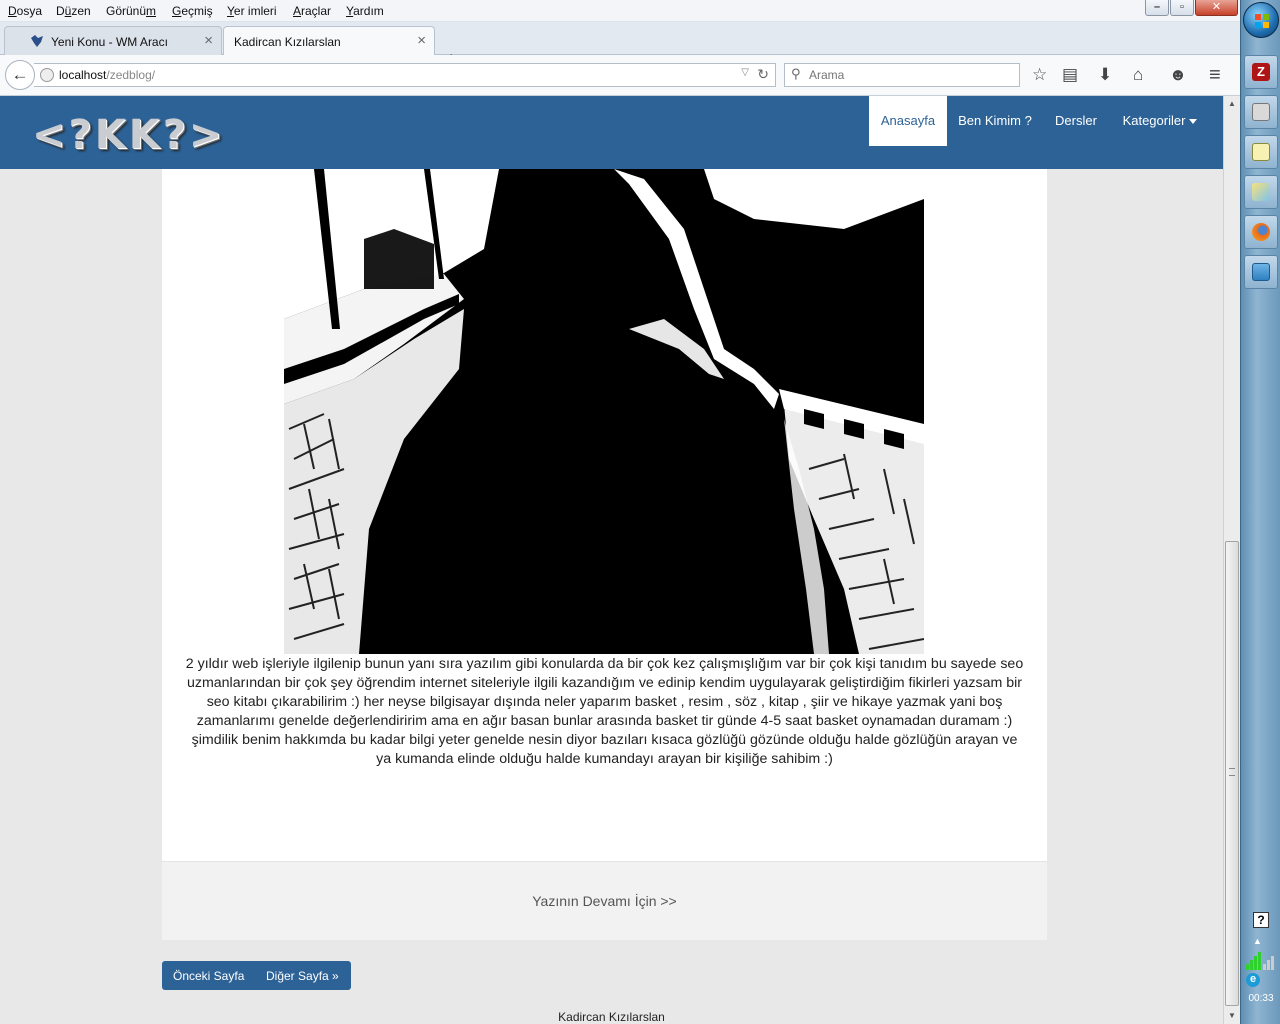 The width and height of the screenshot is (1280, 1024). I want to click on taskbar-network, so click(1261, 272).